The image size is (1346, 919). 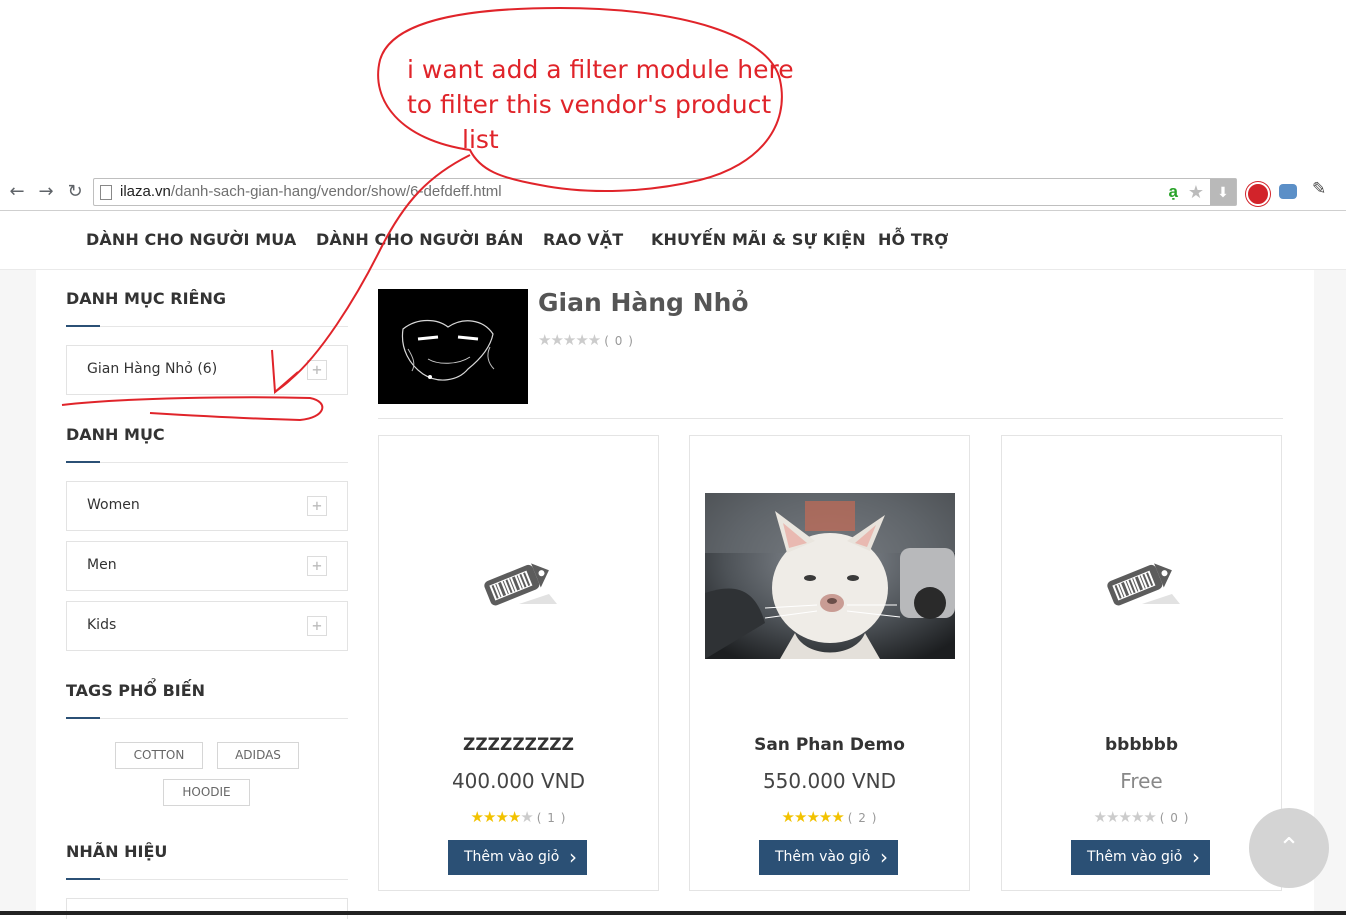 I want to click on product-rating: ★★★★★( 0 ), so click(x=1141, y=817).